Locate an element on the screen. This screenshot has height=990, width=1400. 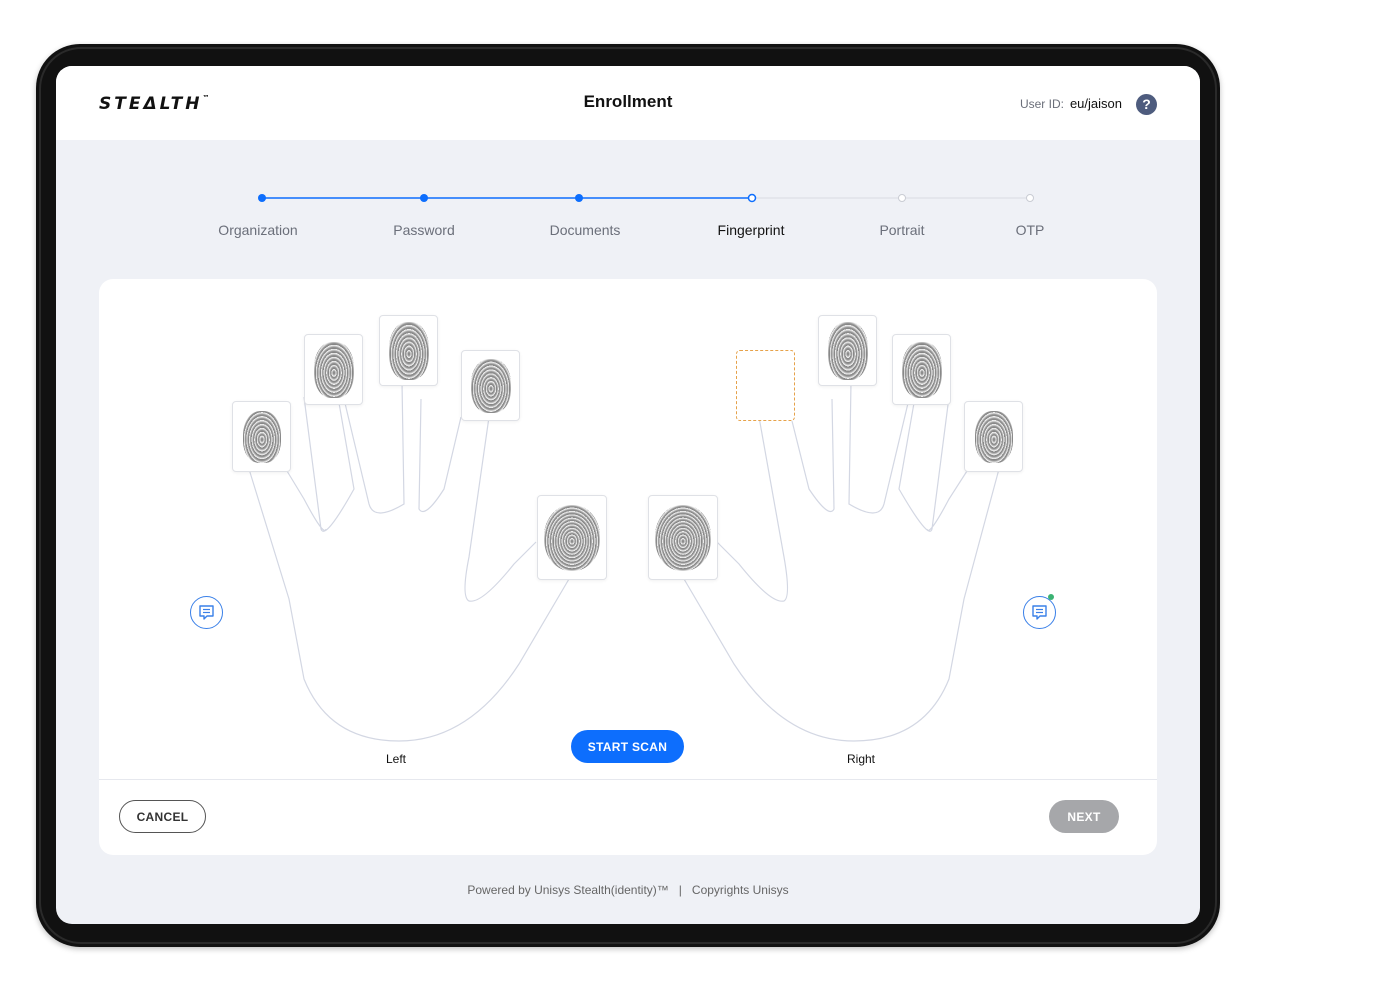
step-dot-documents is located at coordinates (579, 198).